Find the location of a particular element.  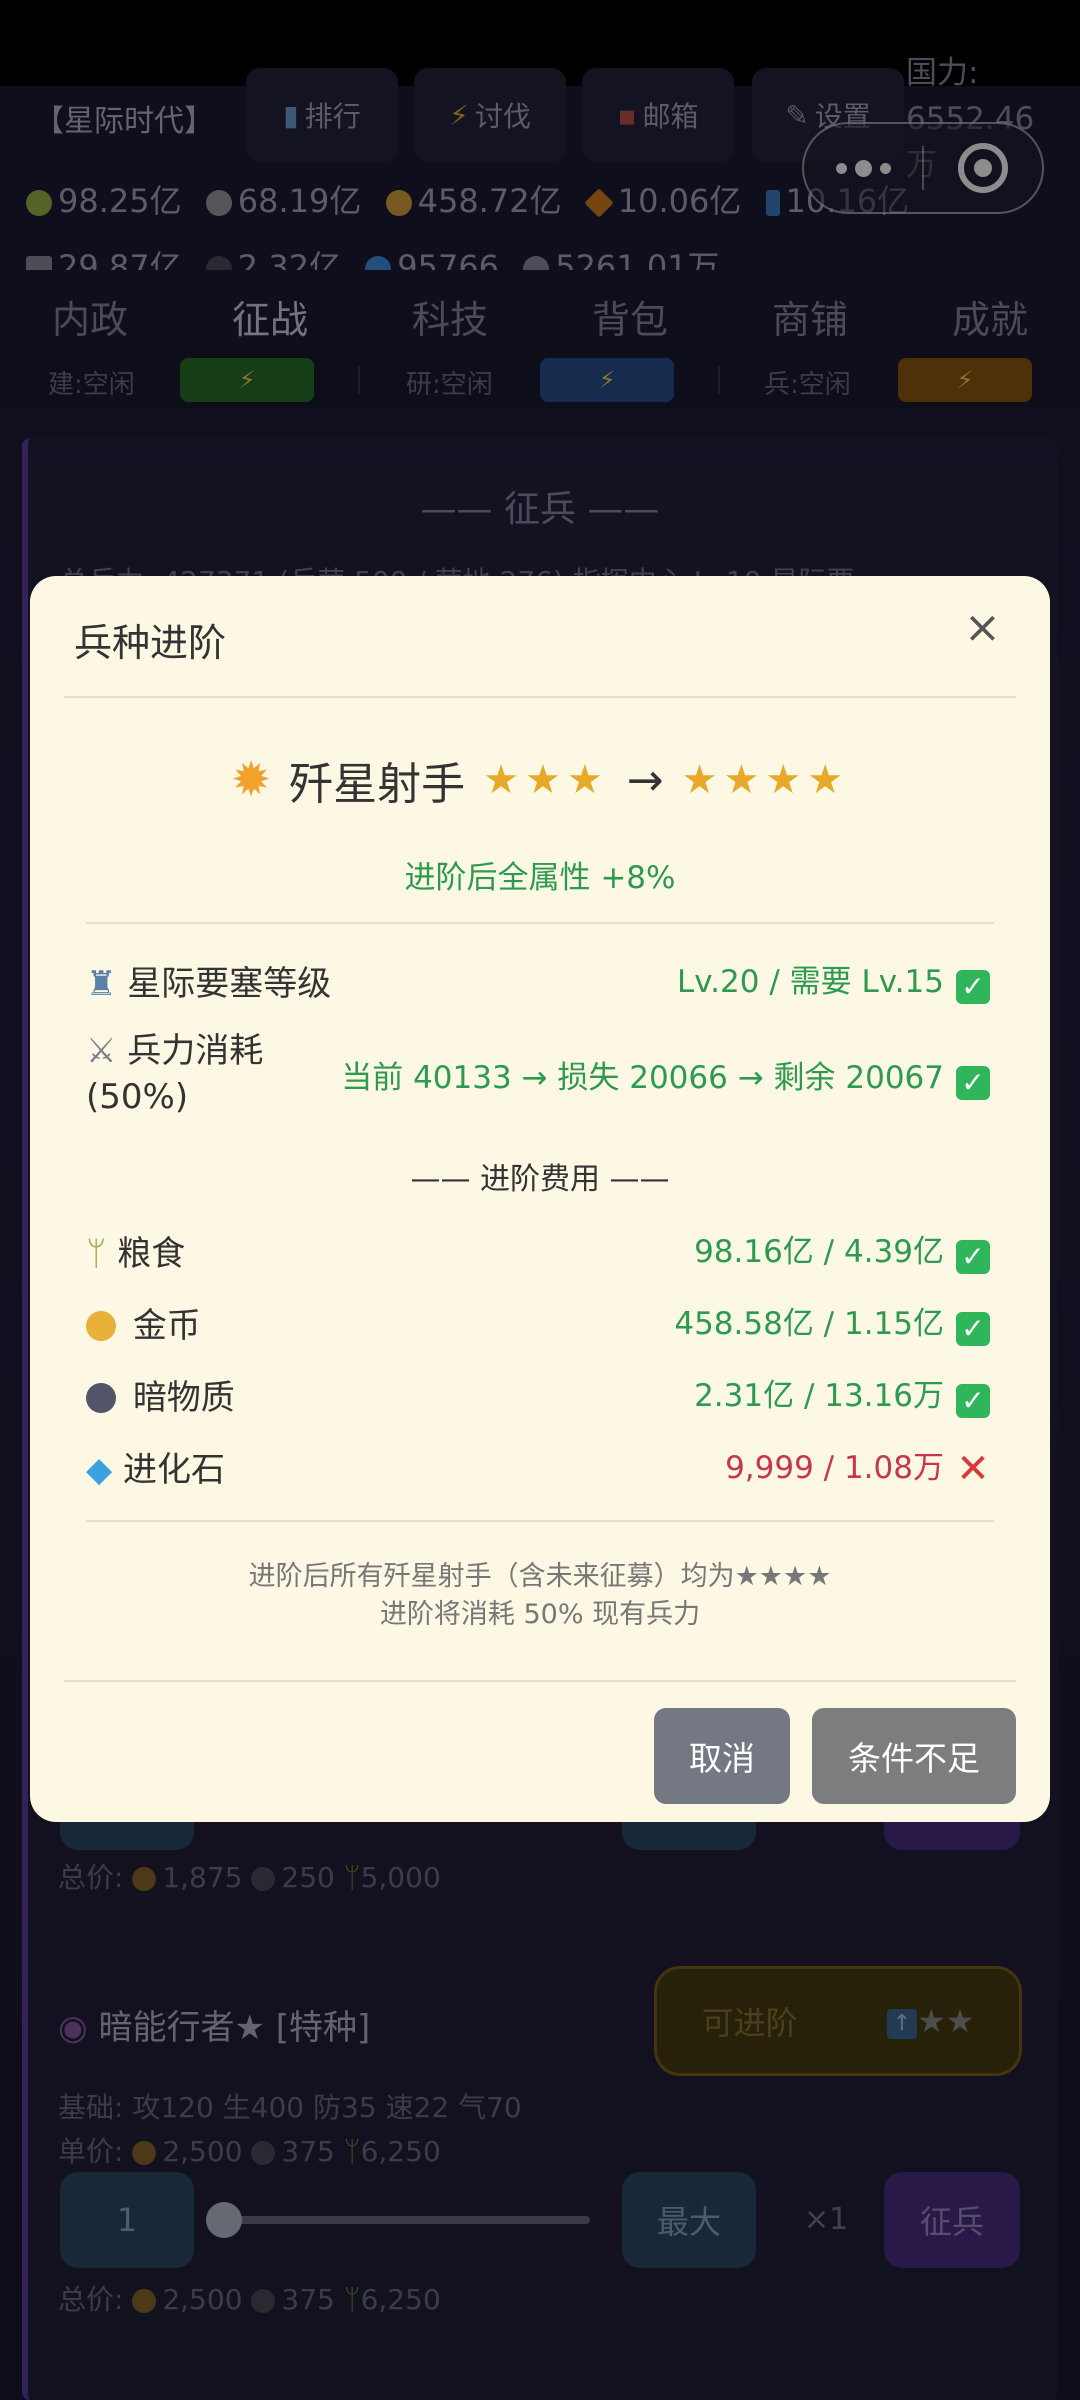

current-stars: ★★★ is located at coordinates (546, 780).